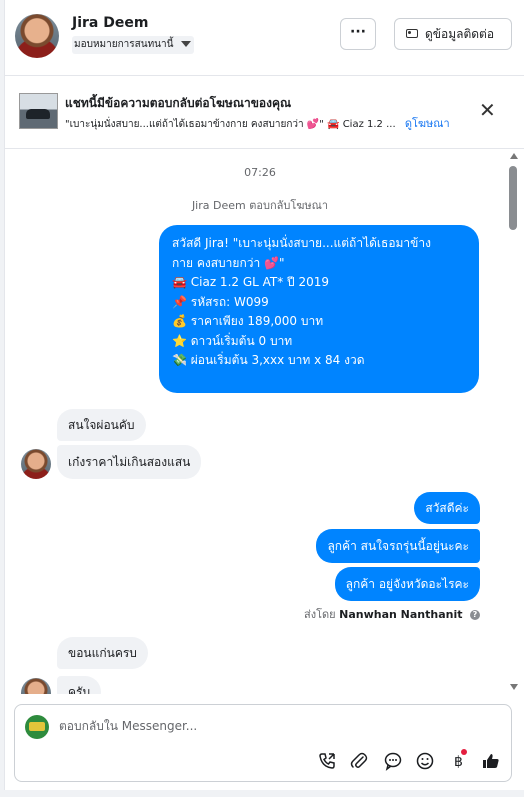 This screenshot has height=797, width=524. What do you see at coordinates (359, 761) in the screenshot?
I see `attachment-icon` at bounding box center [359, 761].